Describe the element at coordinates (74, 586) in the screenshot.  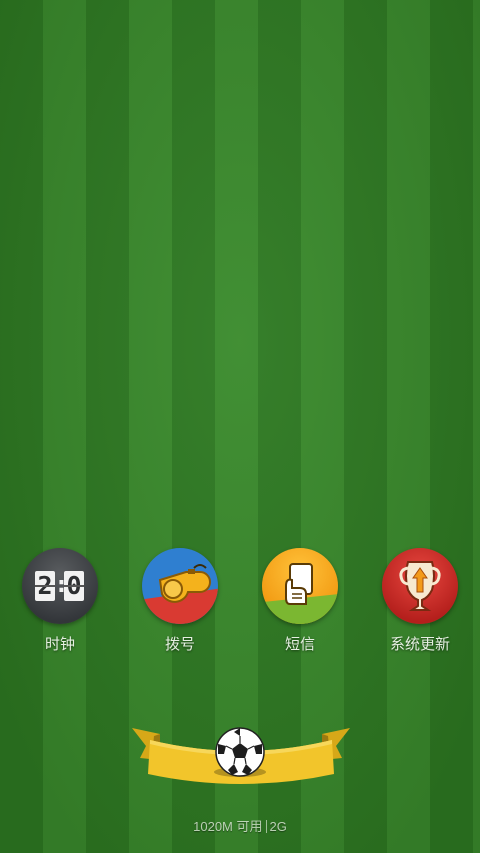
I see `clock-digit-right: 0` at that location.